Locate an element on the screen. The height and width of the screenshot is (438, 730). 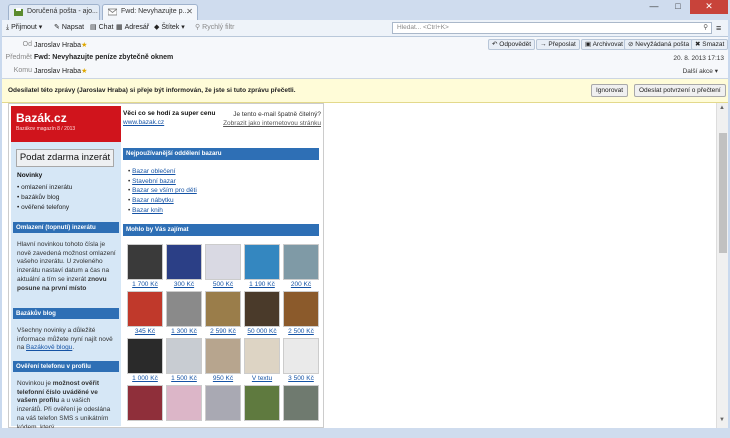
product-price: 345 Kč is located at coordinates (145, 331).